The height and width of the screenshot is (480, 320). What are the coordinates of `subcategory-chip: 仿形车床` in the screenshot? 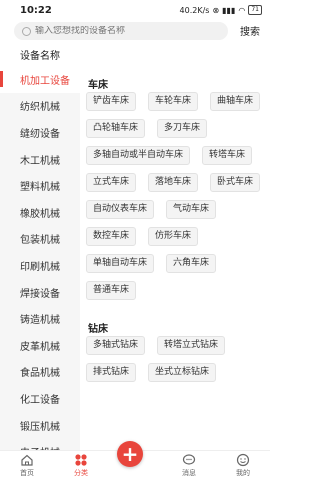 It's located at (173, 236).